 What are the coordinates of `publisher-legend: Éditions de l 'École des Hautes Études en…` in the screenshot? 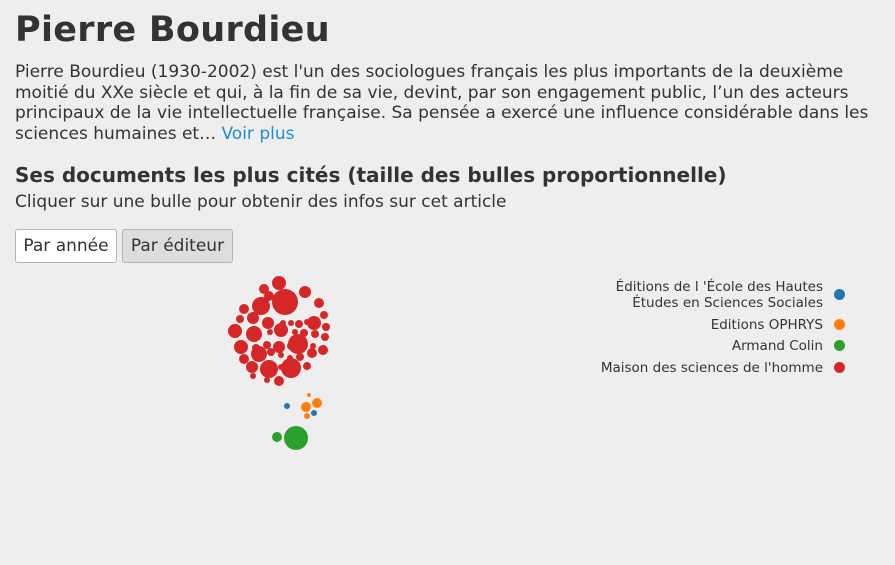 It's located at (723, 330).